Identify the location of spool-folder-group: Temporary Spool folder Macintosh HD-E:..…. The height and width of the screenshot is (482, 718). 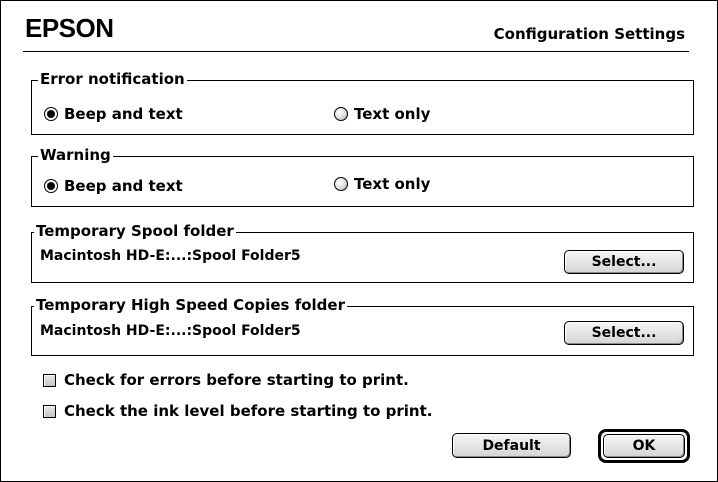
(362, 252).